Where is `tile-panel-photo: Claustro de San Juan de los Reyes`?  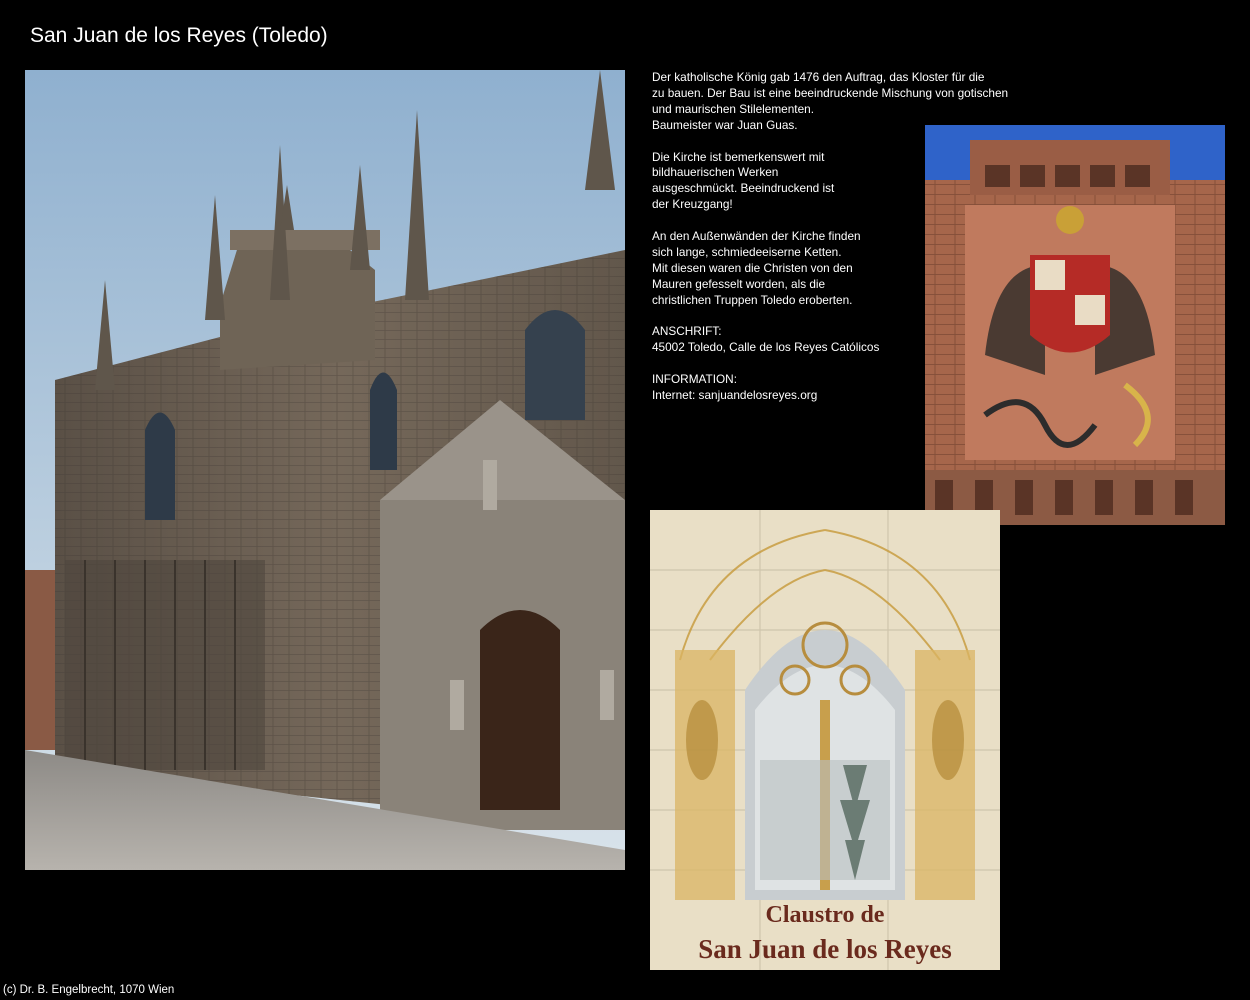 tile-panel-photo: Claustro de San Juan de los Reyes is located at coordinates (825, 740).